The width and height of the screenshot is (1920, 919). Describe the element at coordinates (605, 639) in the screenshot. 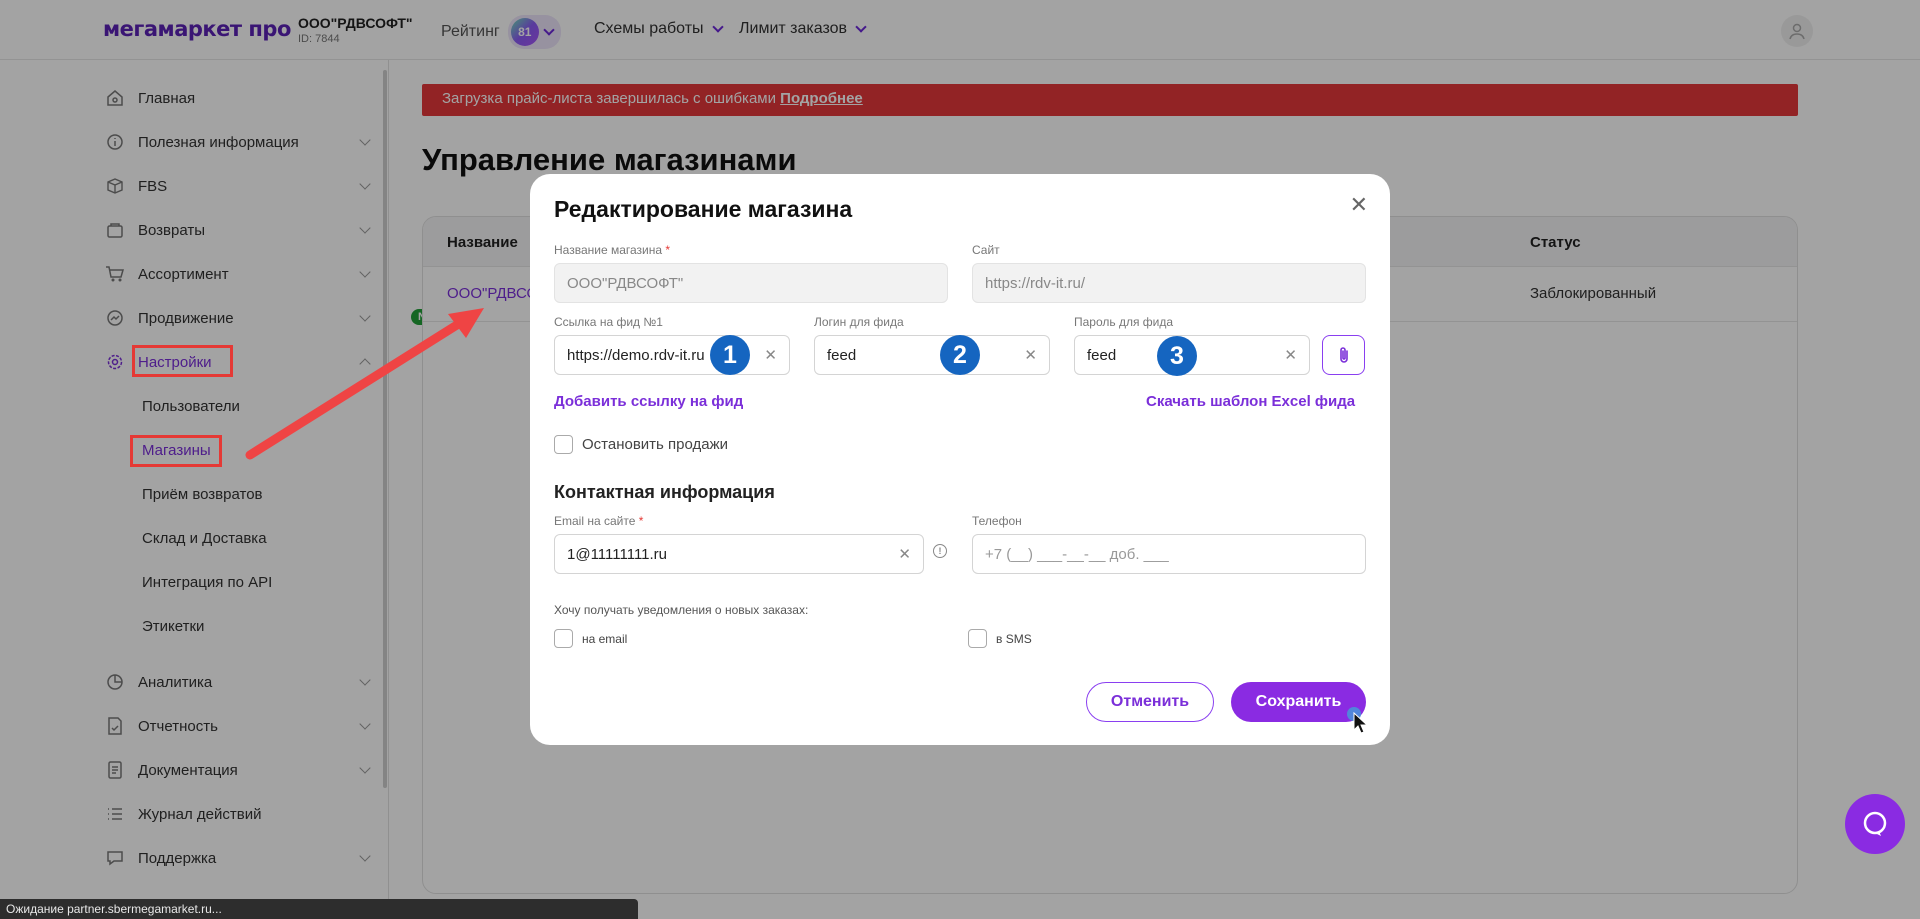

I see `notify-email-label: на email` at that location.